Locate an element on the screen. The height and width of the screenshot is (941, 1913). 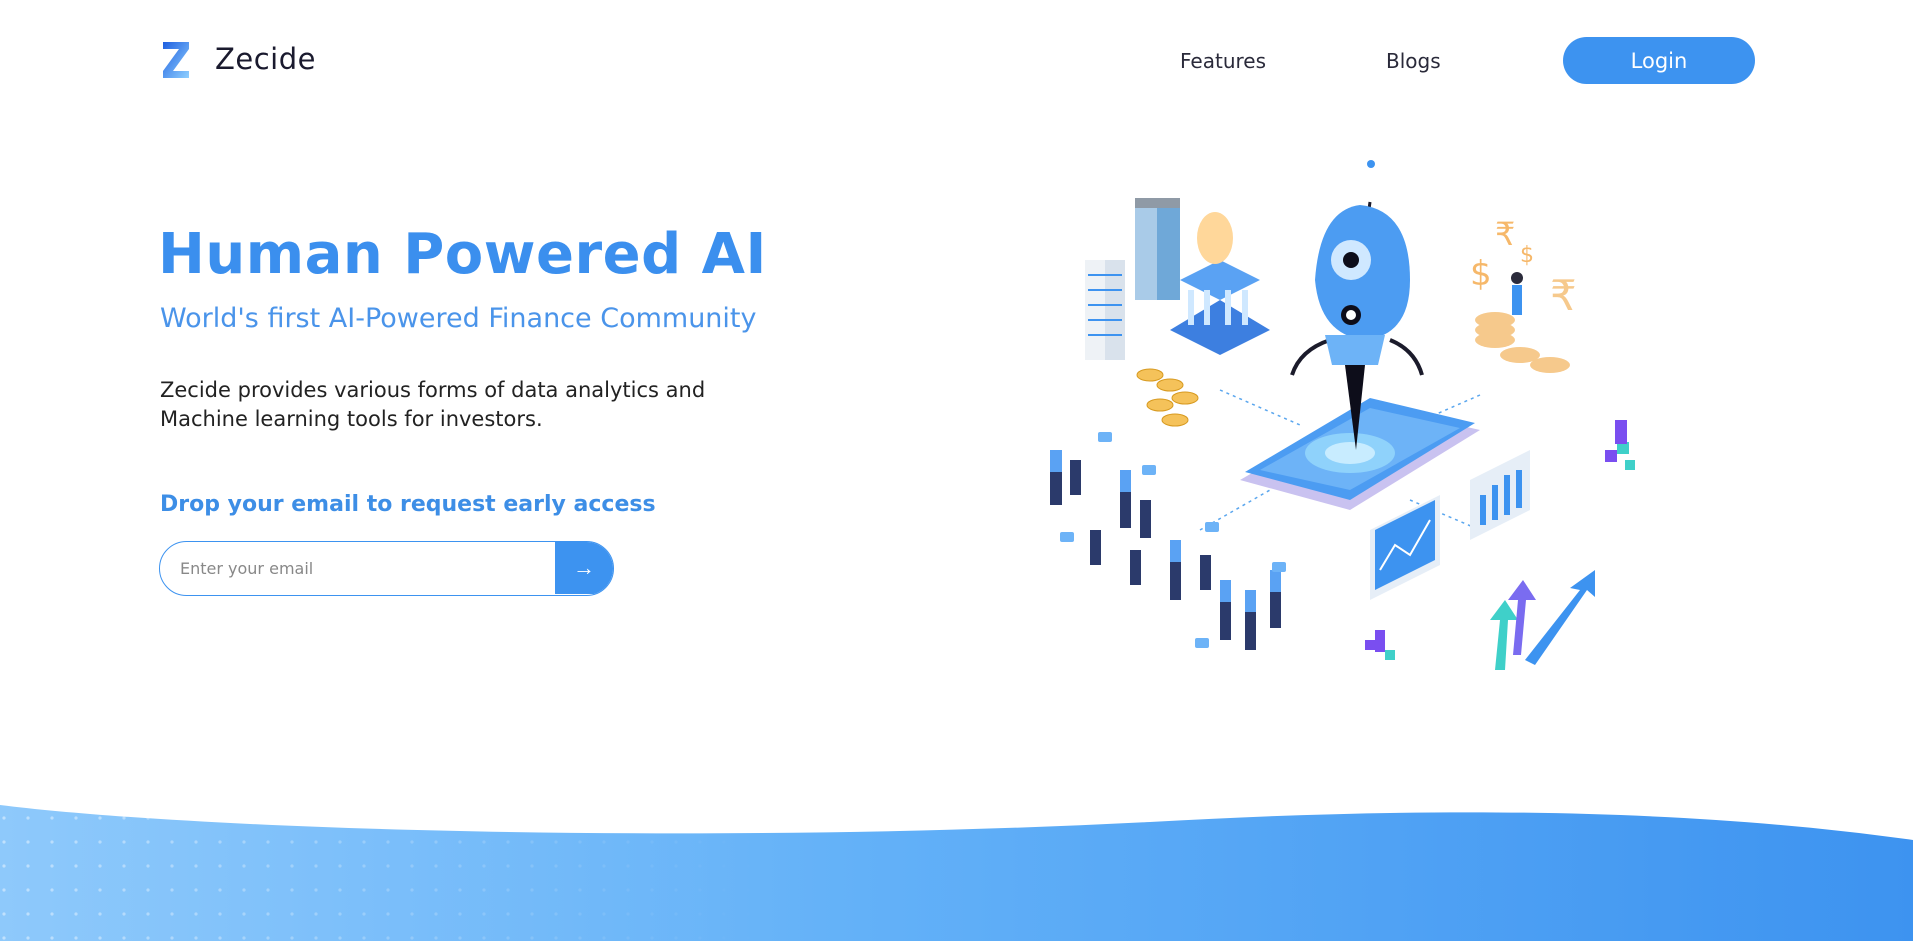
nav-link-features: Features is located at coordinates (1223, 61).